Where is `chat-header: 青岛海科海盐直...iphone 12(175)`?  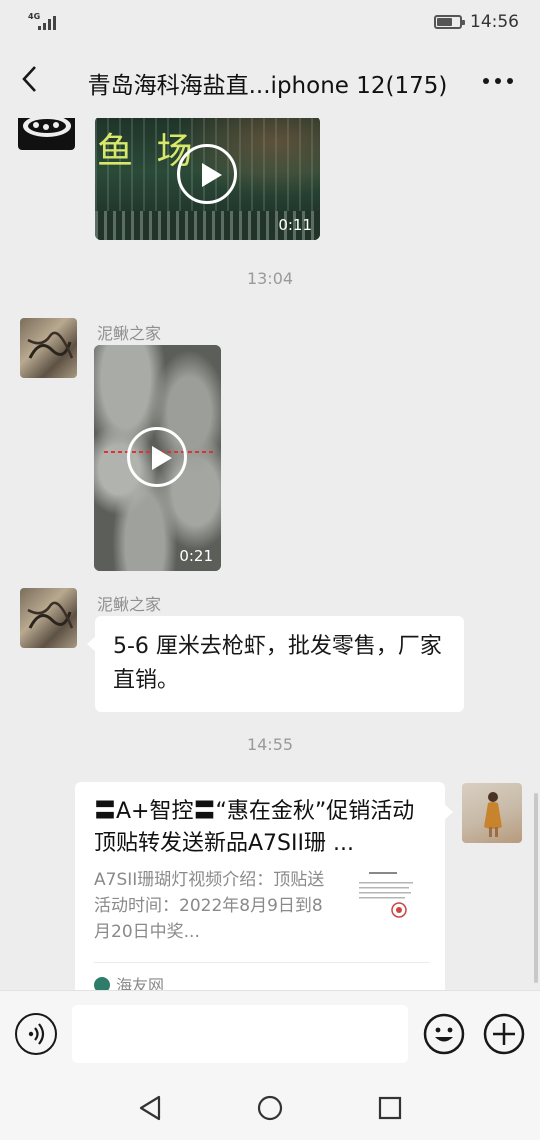 chat-header: 青岛海科海盐直...iphone 12(175) is located at coordinates (270, 81).